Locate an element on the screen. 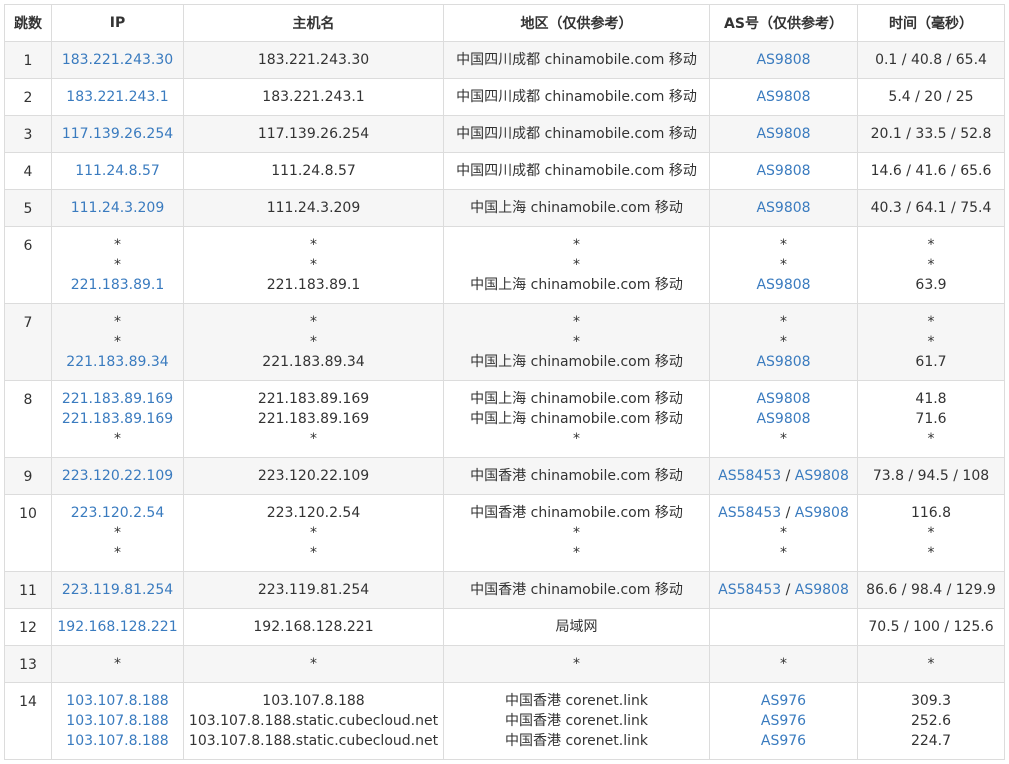 The width and height of the screenshot is (1009, 764). region-cell: 中国上海 chinamobile.com 移动 is located at coordinates (576, 208).